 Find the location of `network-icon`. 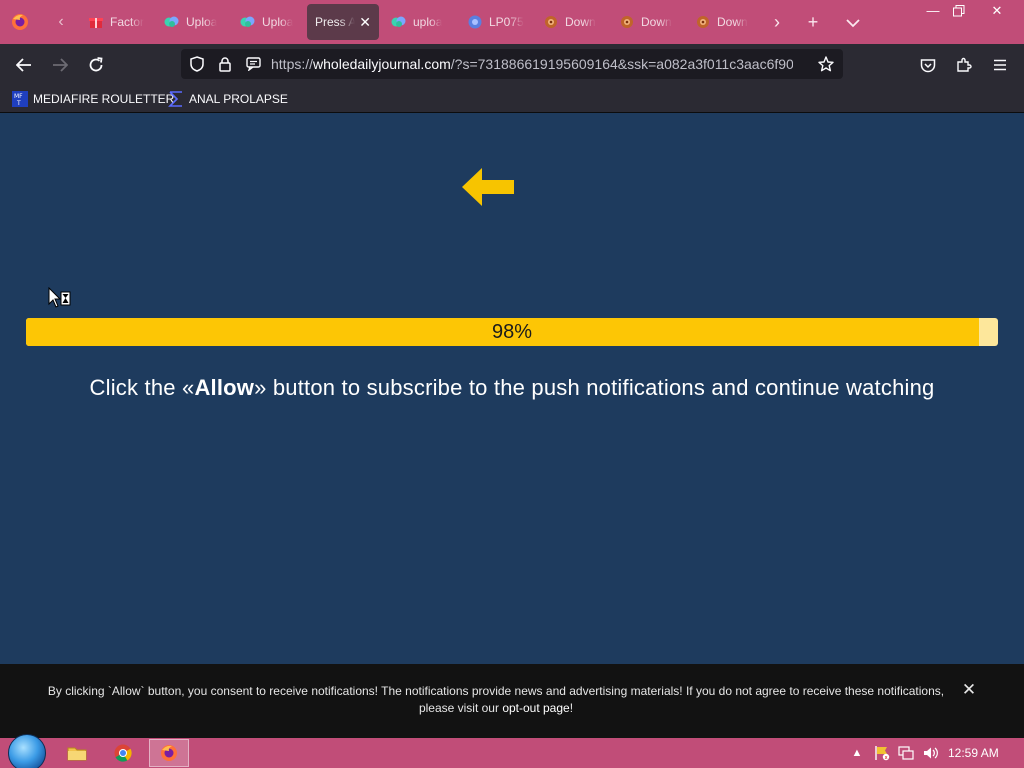

network-icon is located at coordinates (906, 753).